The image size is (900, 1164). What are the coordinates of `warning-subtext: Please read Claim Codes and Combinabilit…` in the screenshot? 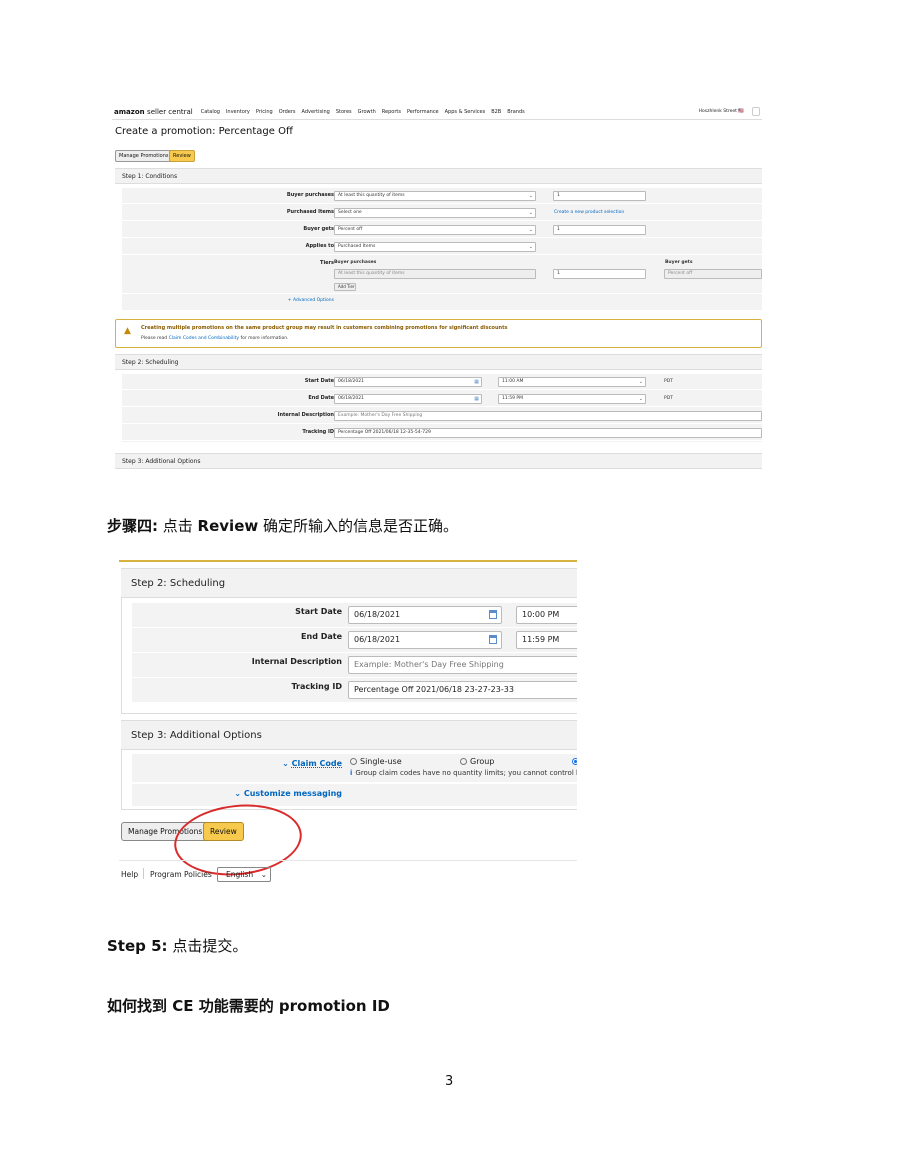 It's located at (215, 338).